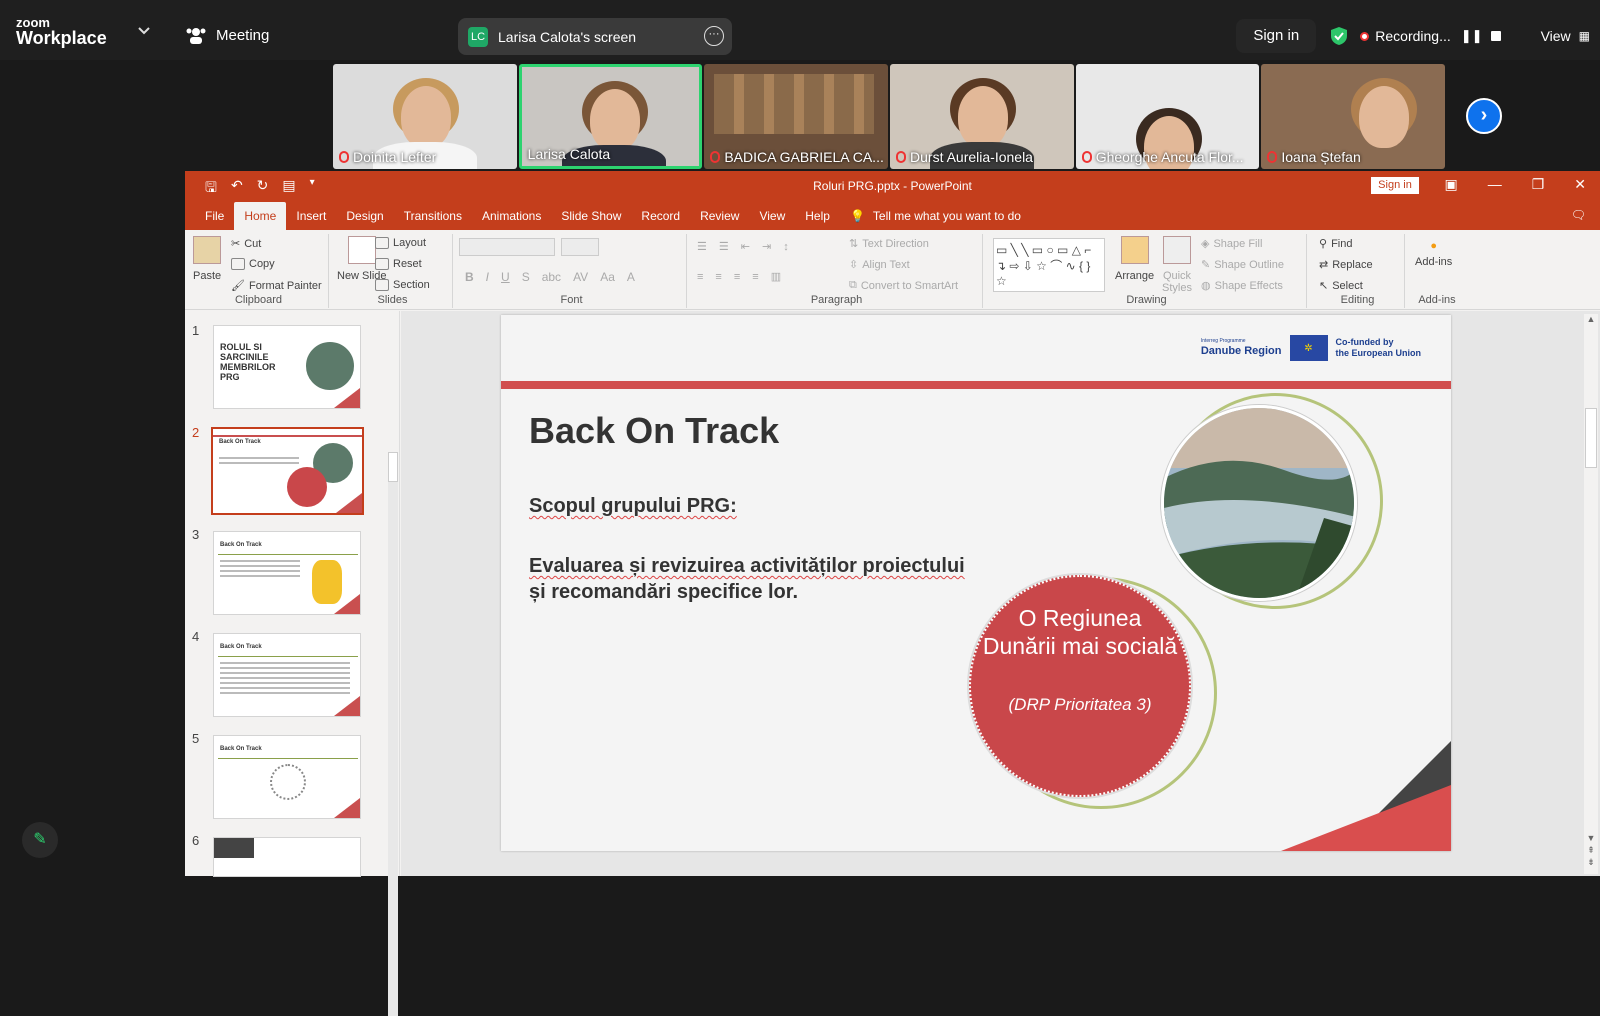  I want to click on slide-thumbnail: ROLUL SI SARCINILE MEMBRILOR PRG, so click(287, 367).